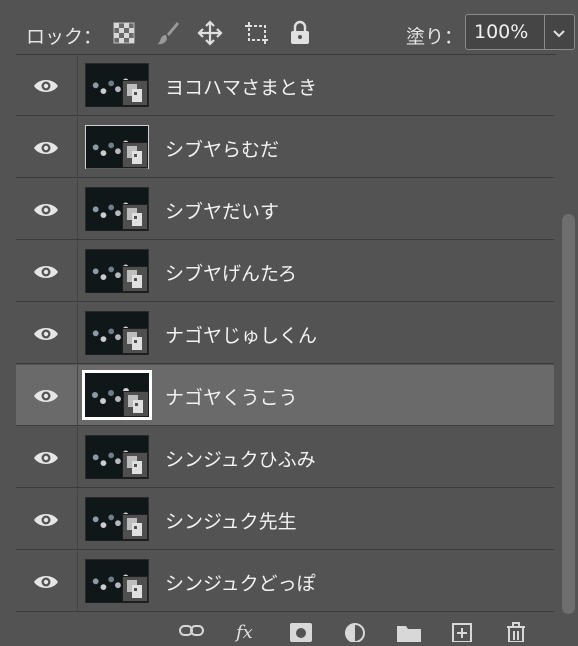  What do you see at coordinates (355, 634) in the screenshot?
I see `adjustment-layer-icon` at bounding box center [355, 634].